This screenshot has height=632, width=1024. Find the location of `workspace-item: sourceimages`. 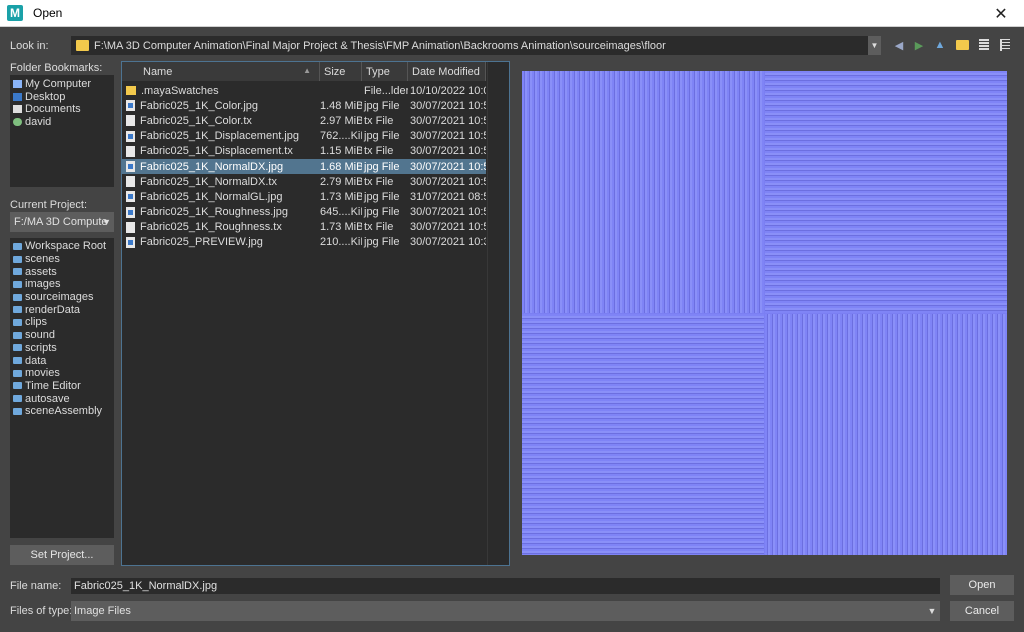

workspace-item: sourceimages is located at coordinates (62, 297).